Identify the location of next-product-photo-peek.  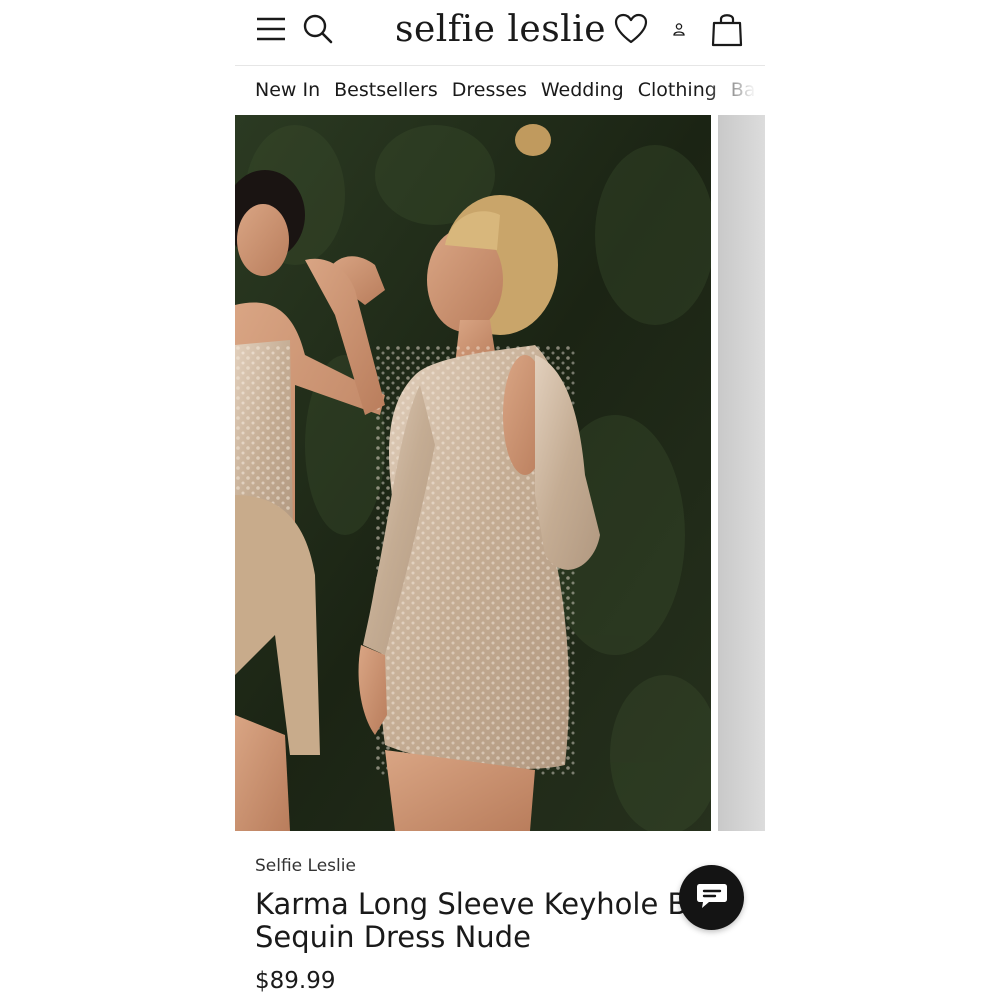
(741, 473).